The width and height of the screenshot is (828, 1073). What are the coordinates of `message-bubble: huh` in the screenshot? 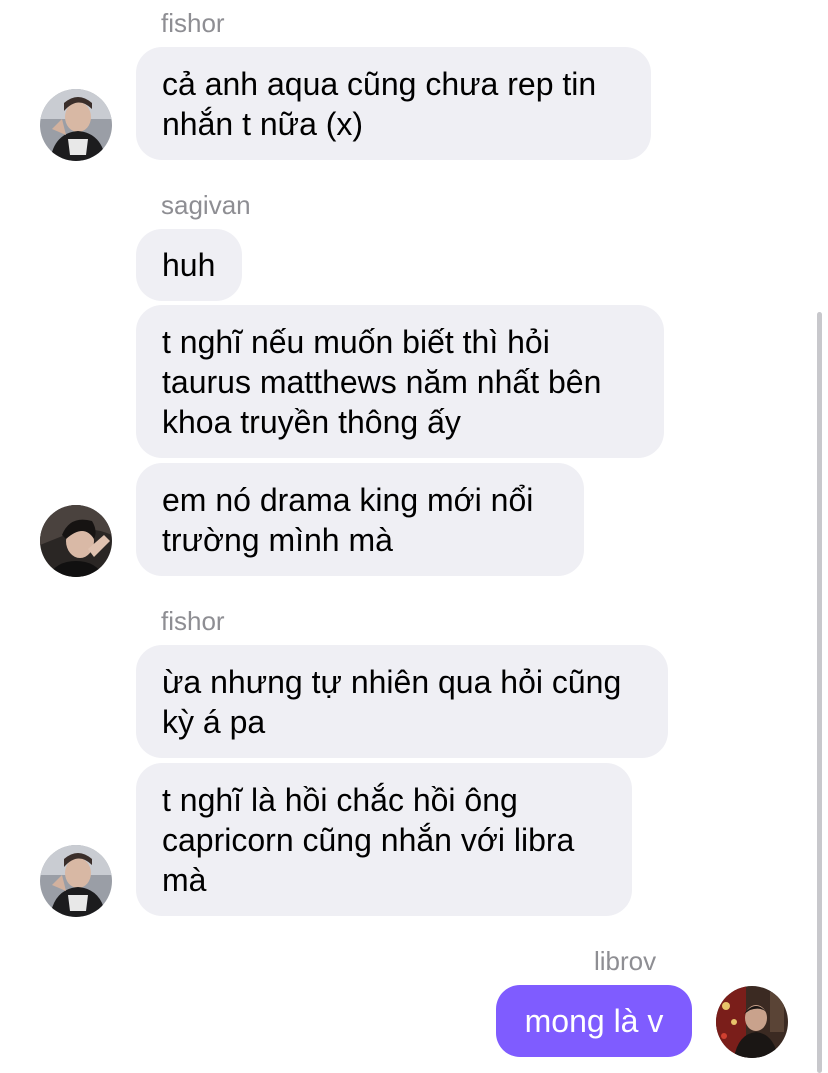 It's located at (189, 265).